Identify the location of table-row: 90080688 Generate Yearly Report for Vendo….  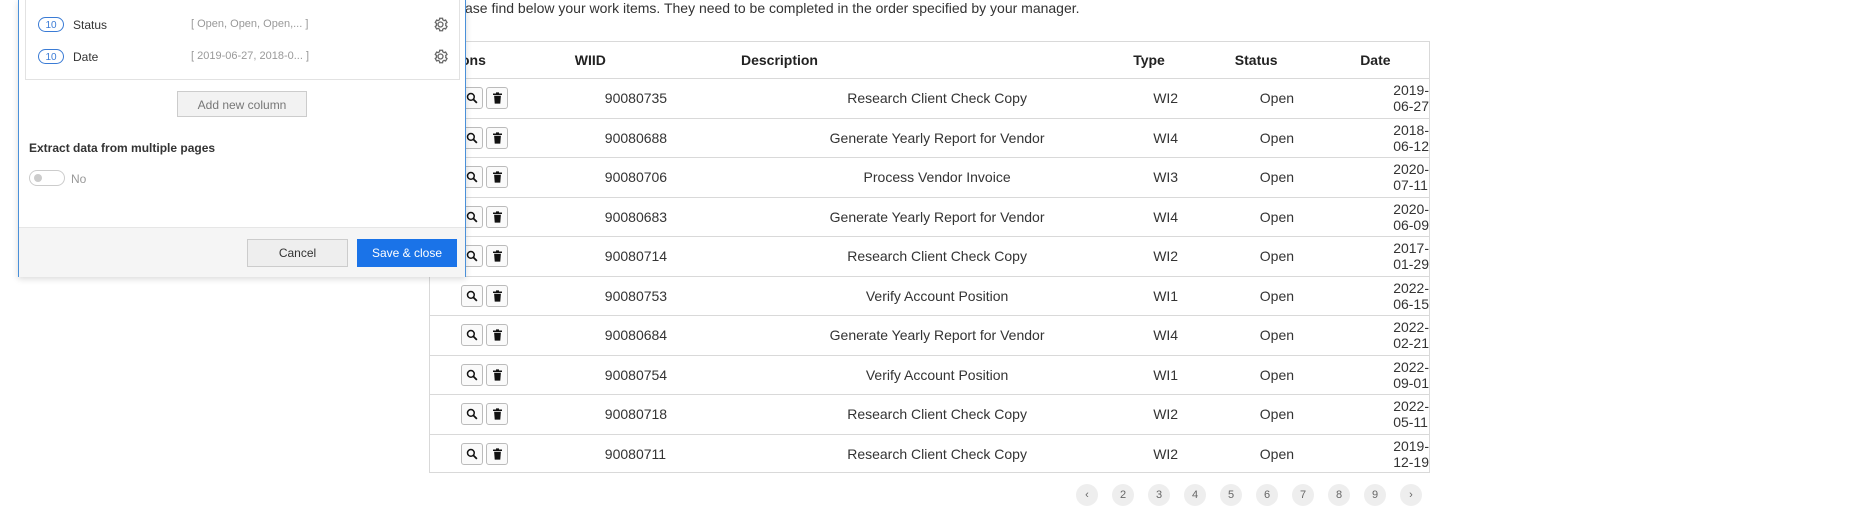
(929, 138).